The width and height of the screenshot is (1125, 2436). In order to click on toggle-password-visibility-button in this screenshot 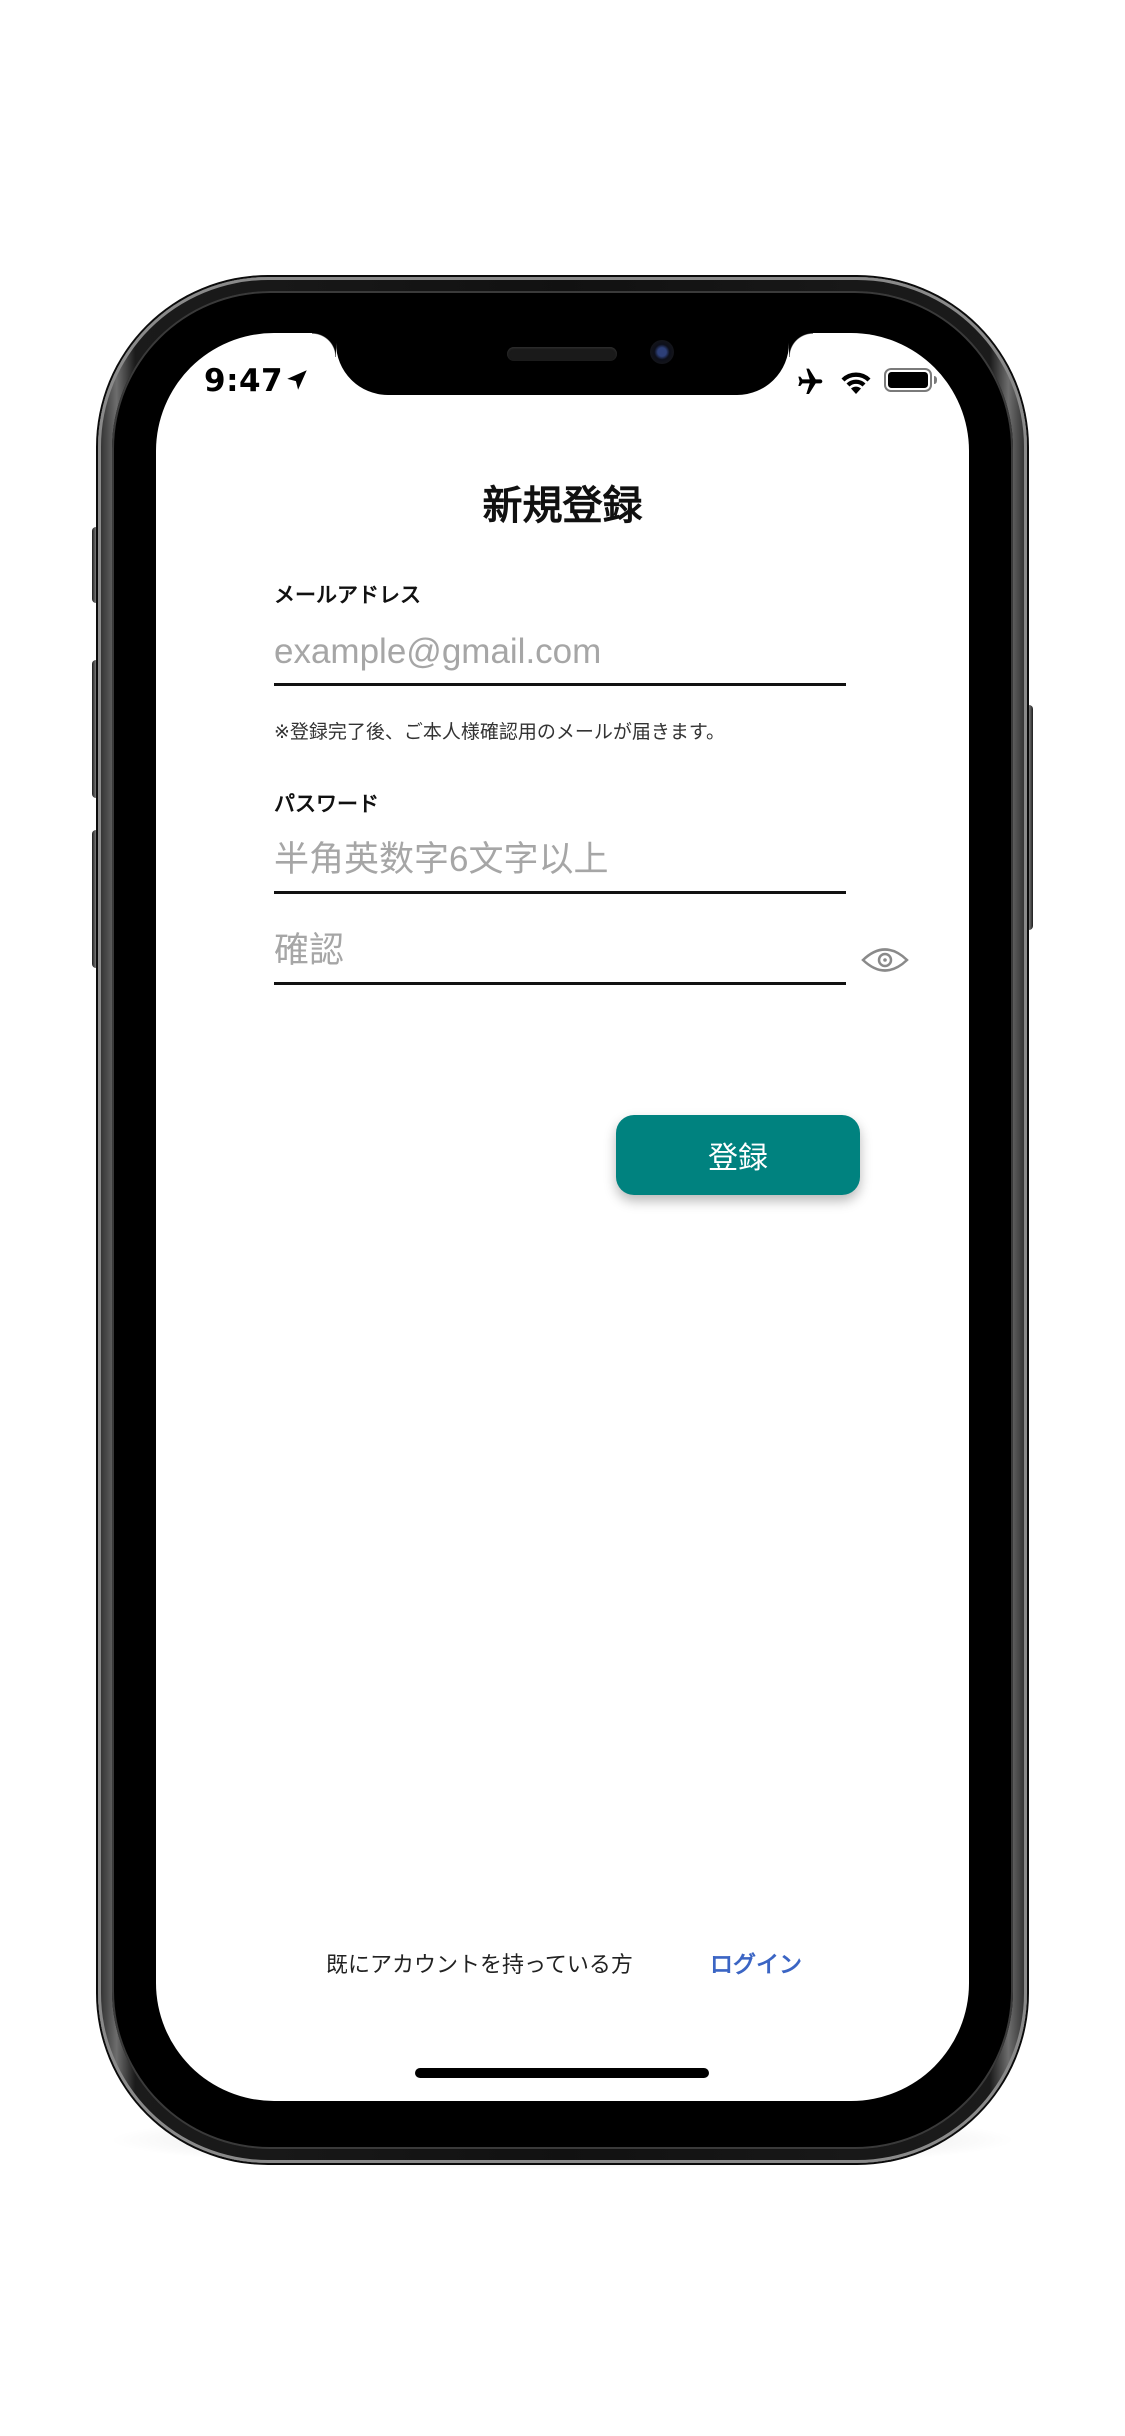, I will do `click(885, 960)`.